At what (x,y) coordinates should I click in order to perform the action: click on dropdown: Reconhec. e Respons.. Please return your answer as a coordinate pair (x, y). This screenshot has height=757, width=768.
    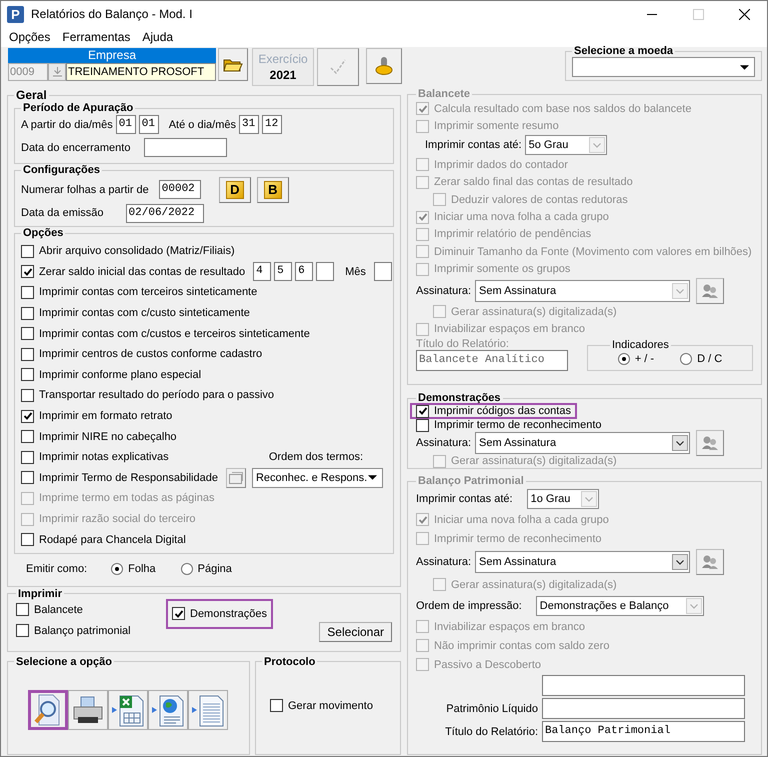
    Looking at the image, I should click on (317, 478).